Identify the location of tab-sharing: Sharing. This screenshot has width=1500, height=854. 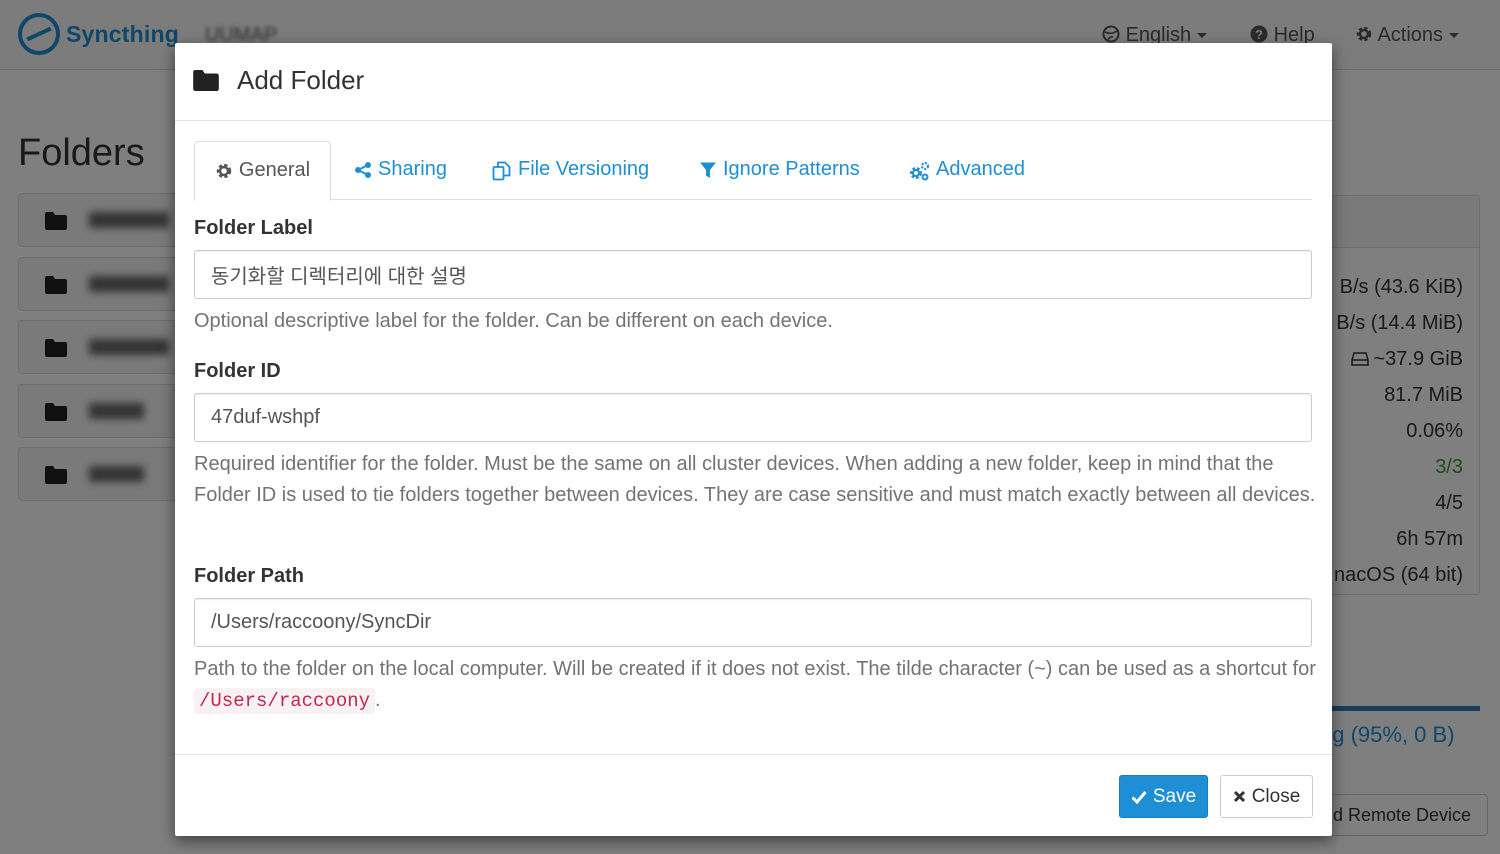
(400, 170).